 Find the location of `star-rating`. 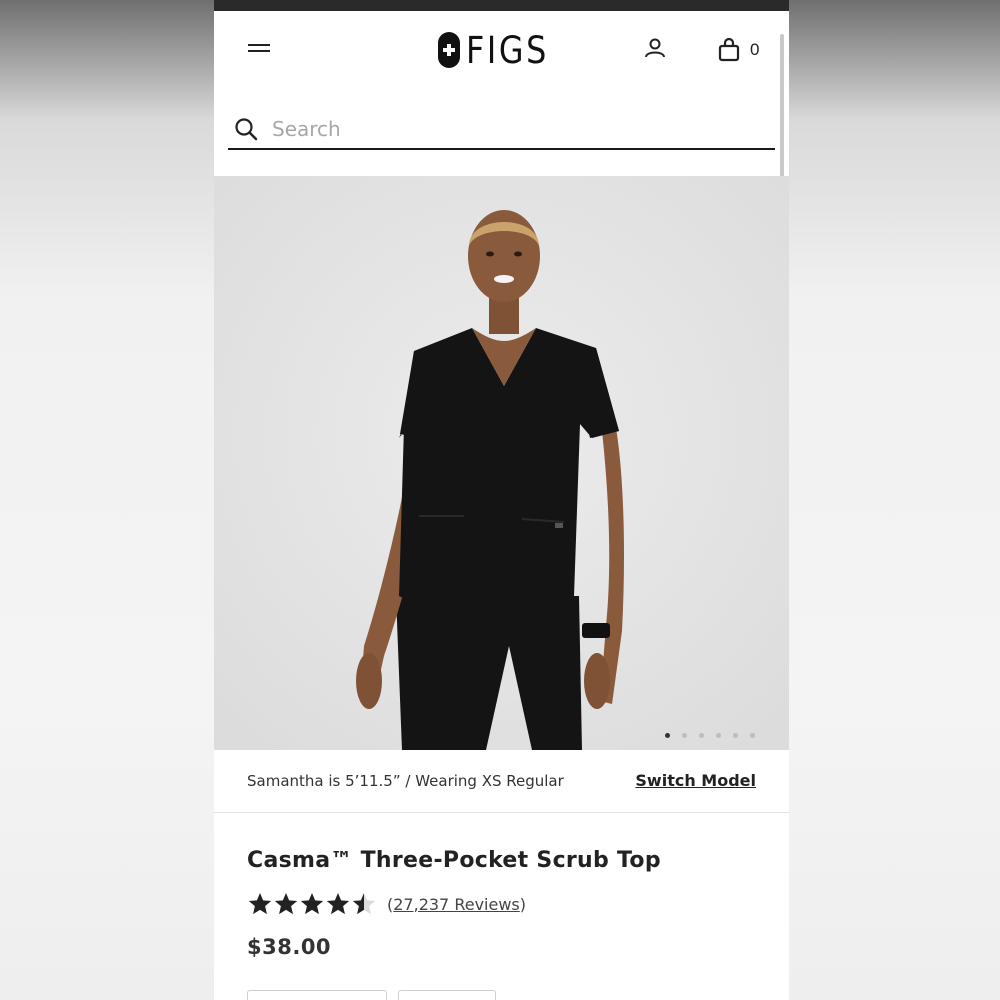

star-rating is located at coordinates (312, 904).